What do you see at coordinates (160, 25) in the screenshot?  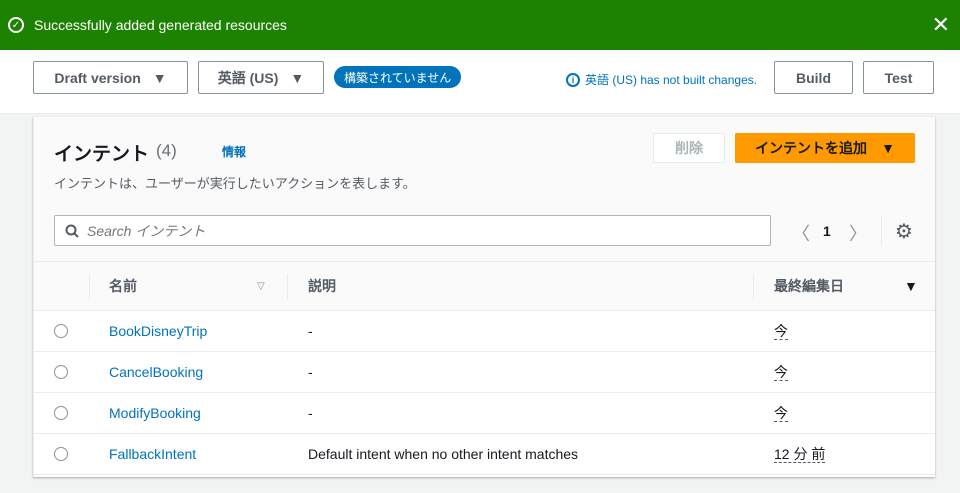 I see `banner-message: Successfully added generated resources` at bounding box center [160, 25].